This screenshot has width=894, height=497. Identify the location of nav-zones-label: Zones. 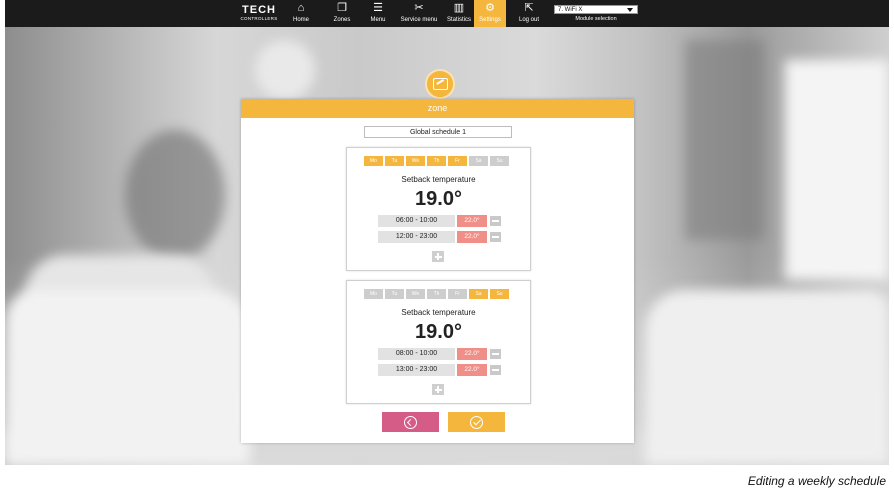
(342, 20).